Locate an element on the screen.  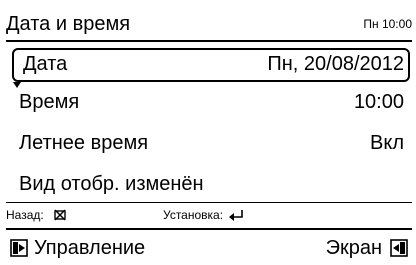
settings-row-time: Время 10:00 is located at coordinates (211, 103).